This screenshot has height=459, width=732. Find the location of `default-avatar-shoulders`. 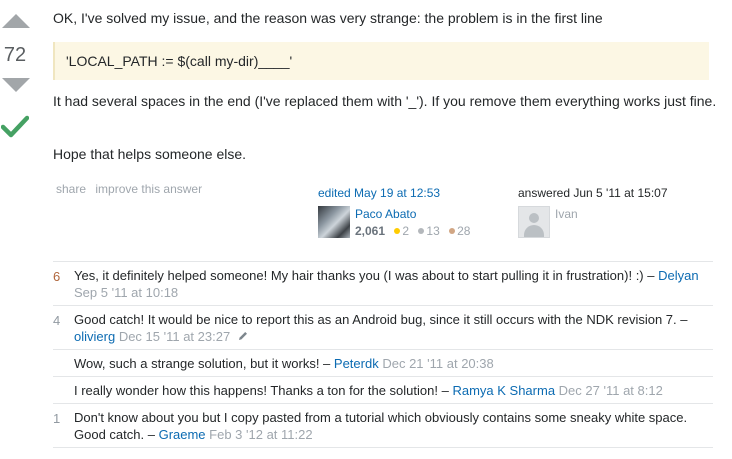

default-avatar-shoulders is located at coordinates (534, 231).